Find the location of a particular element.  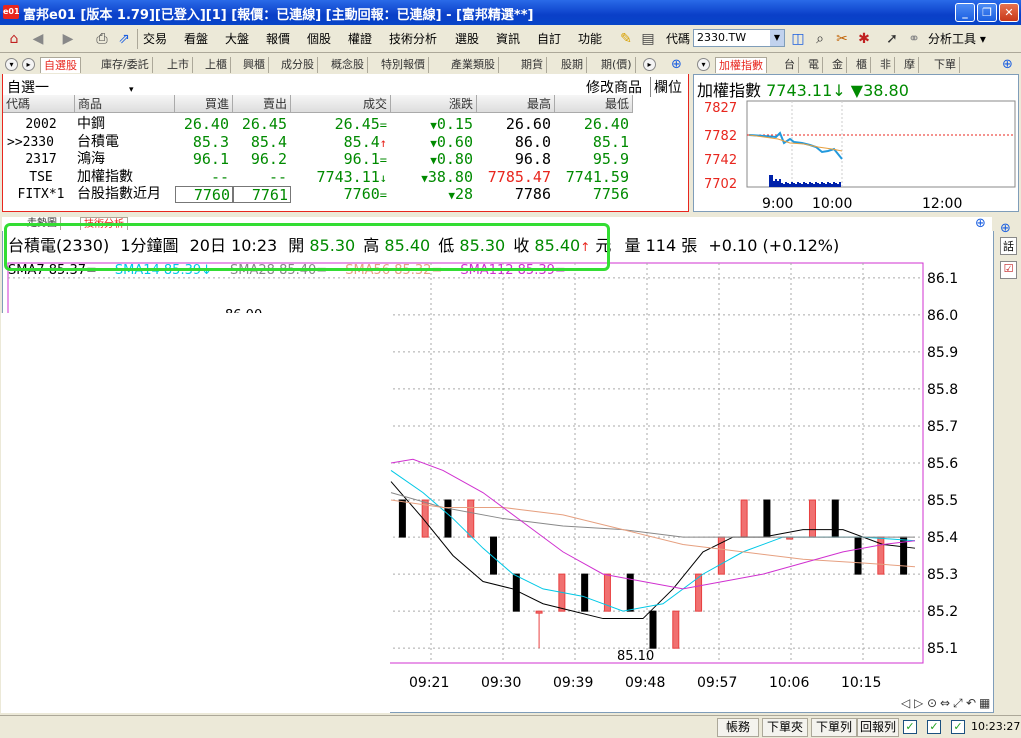

chart-tool-icon: ◁ is located at coordinates (905, 703).